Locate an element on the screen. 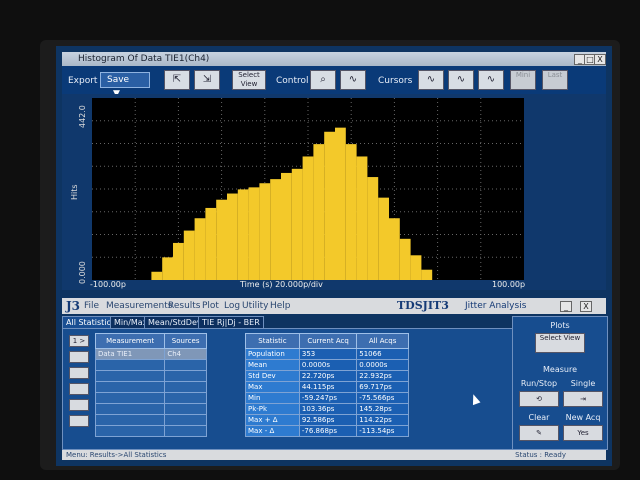 Image resolution: width=640 pixels, height=480 pixels. new-acq-yes-button: Yes is located at coordinates (583, 433).